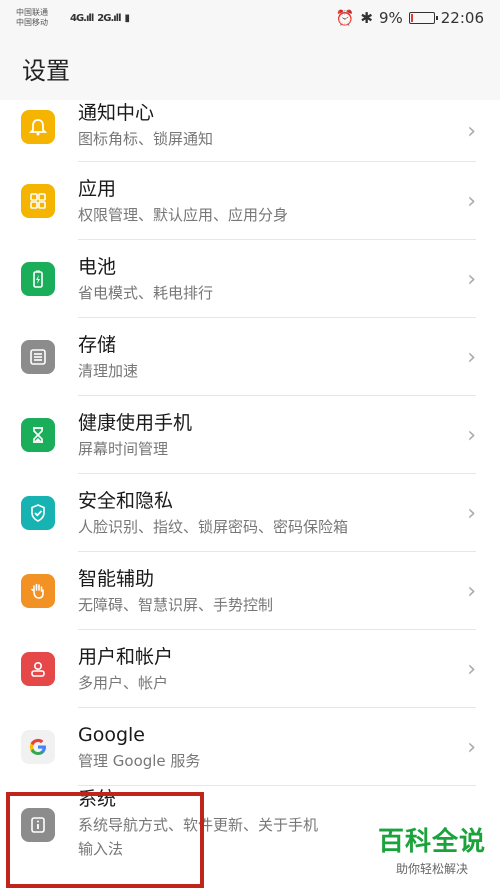  I want to click on settings-item-subtitle: 权限管理、默认应用、应用分身, so click(183, 215).